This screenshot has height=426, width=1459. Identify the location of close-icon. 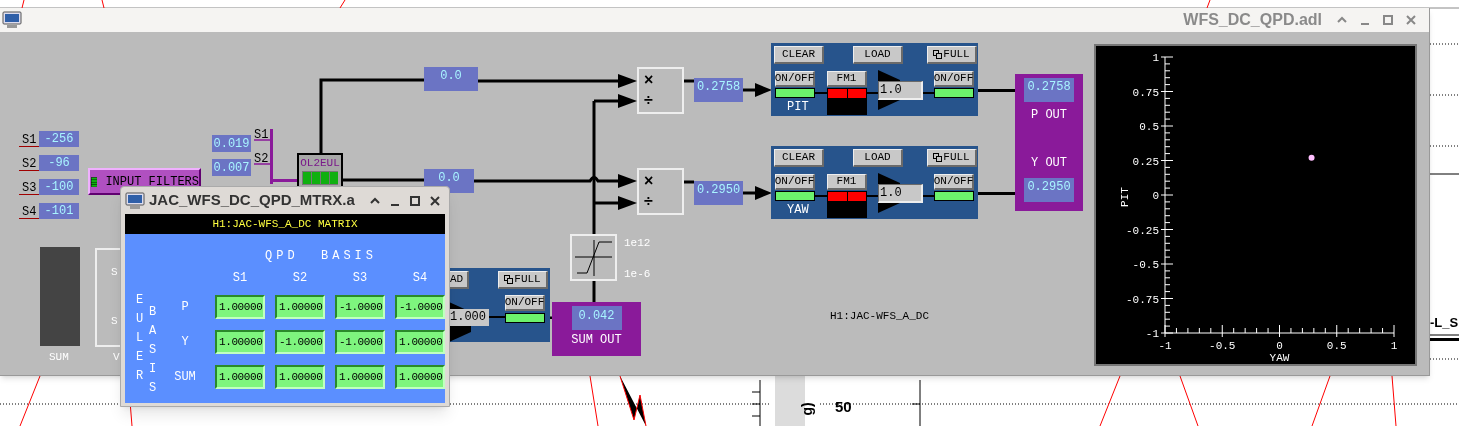
(435, 200).